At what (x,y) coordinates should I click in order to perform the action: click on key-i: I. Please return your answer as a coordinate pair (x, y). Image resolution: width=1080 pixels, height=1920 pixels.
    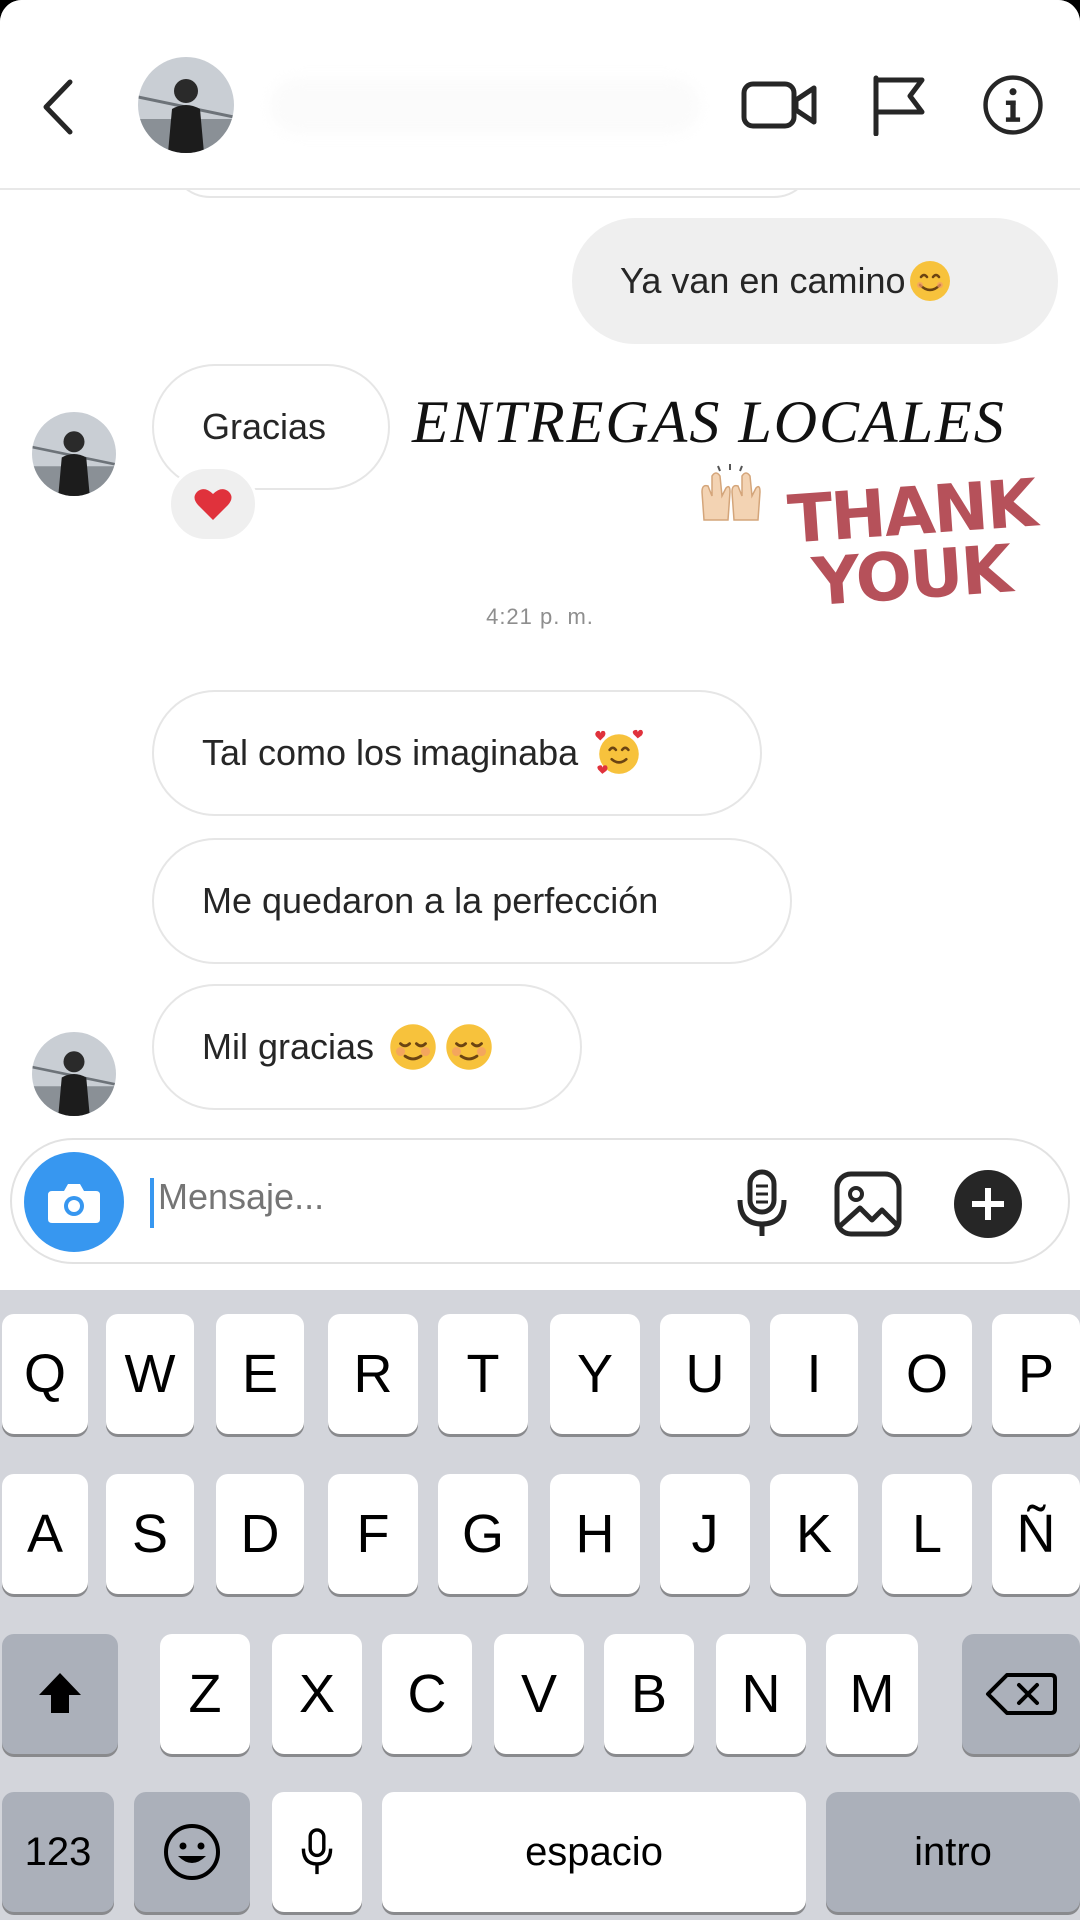
    Looking at the image, I should click on (814, 1374).